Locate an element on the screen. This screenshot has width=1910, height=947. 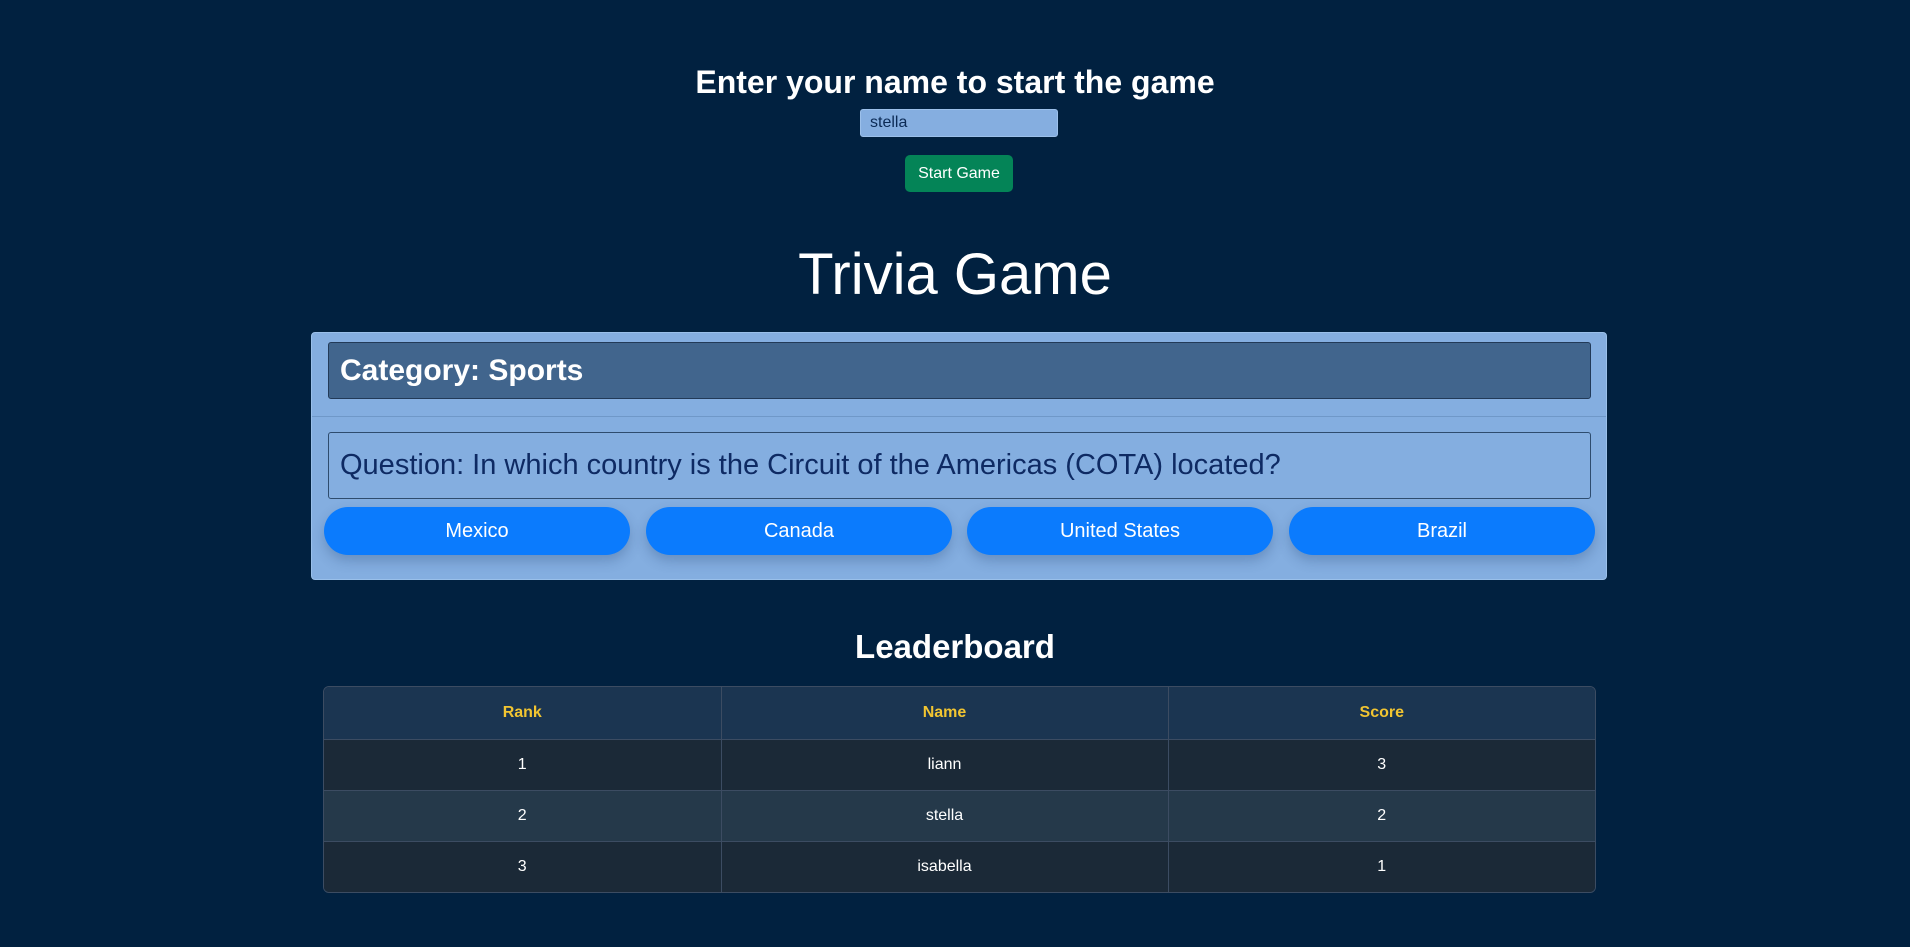
score-cell: 3 is located at coordinates (1381, 765).